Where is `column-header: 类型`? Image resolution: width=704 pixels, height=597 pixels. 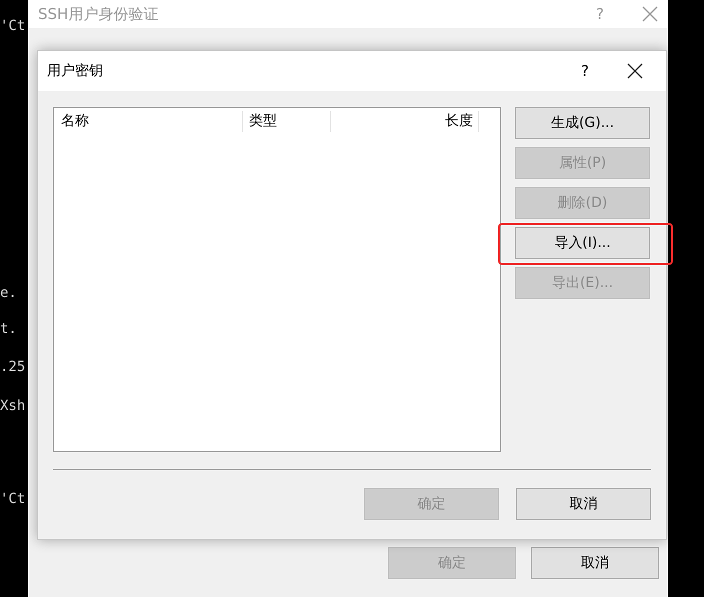 column-header: 类型 is located at coordinates (287, 121).